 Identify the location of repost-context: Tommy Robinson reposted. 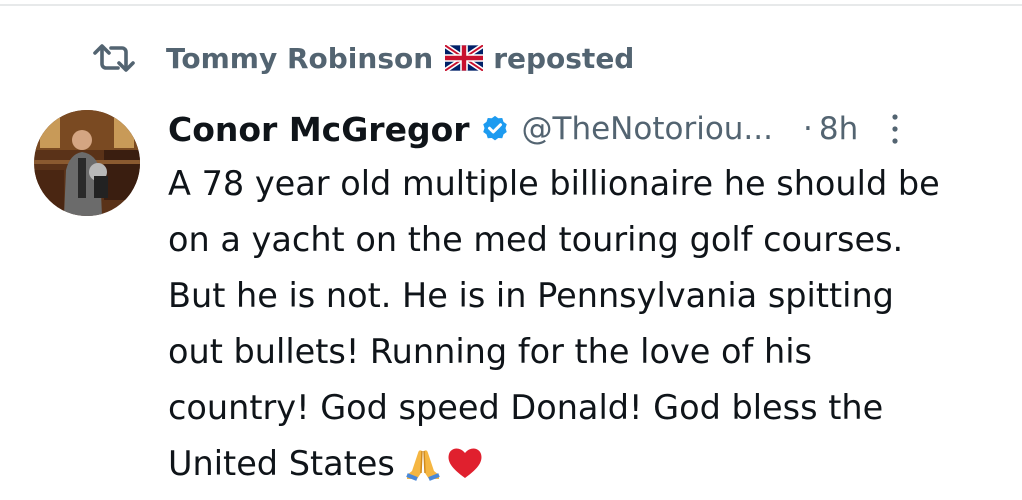
(363, 58).